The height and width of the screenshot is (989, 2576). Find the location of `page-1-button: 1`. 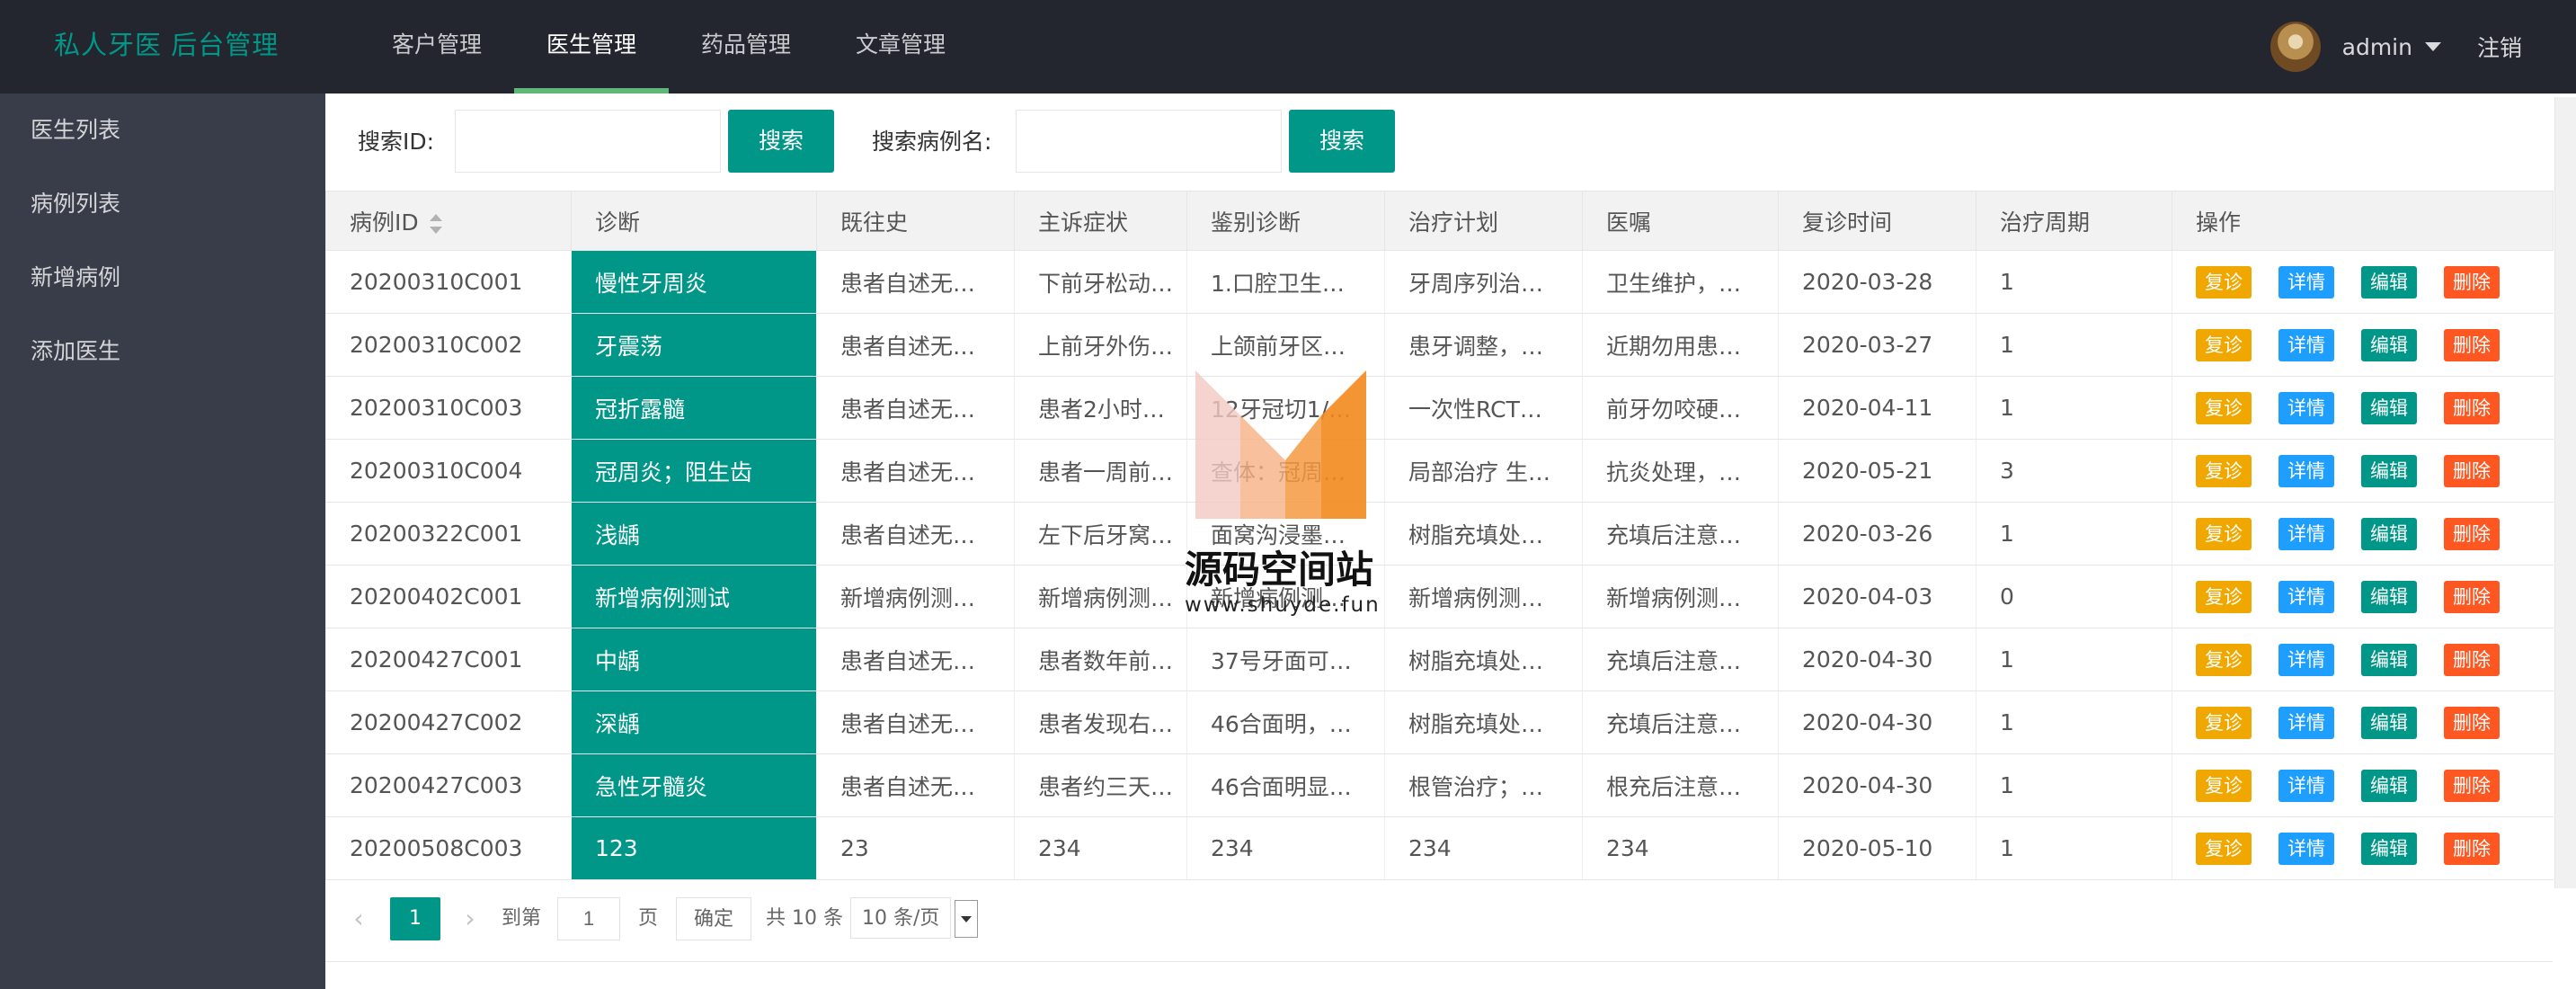

page-1-button: 1 is located at coordinates (415, 918).